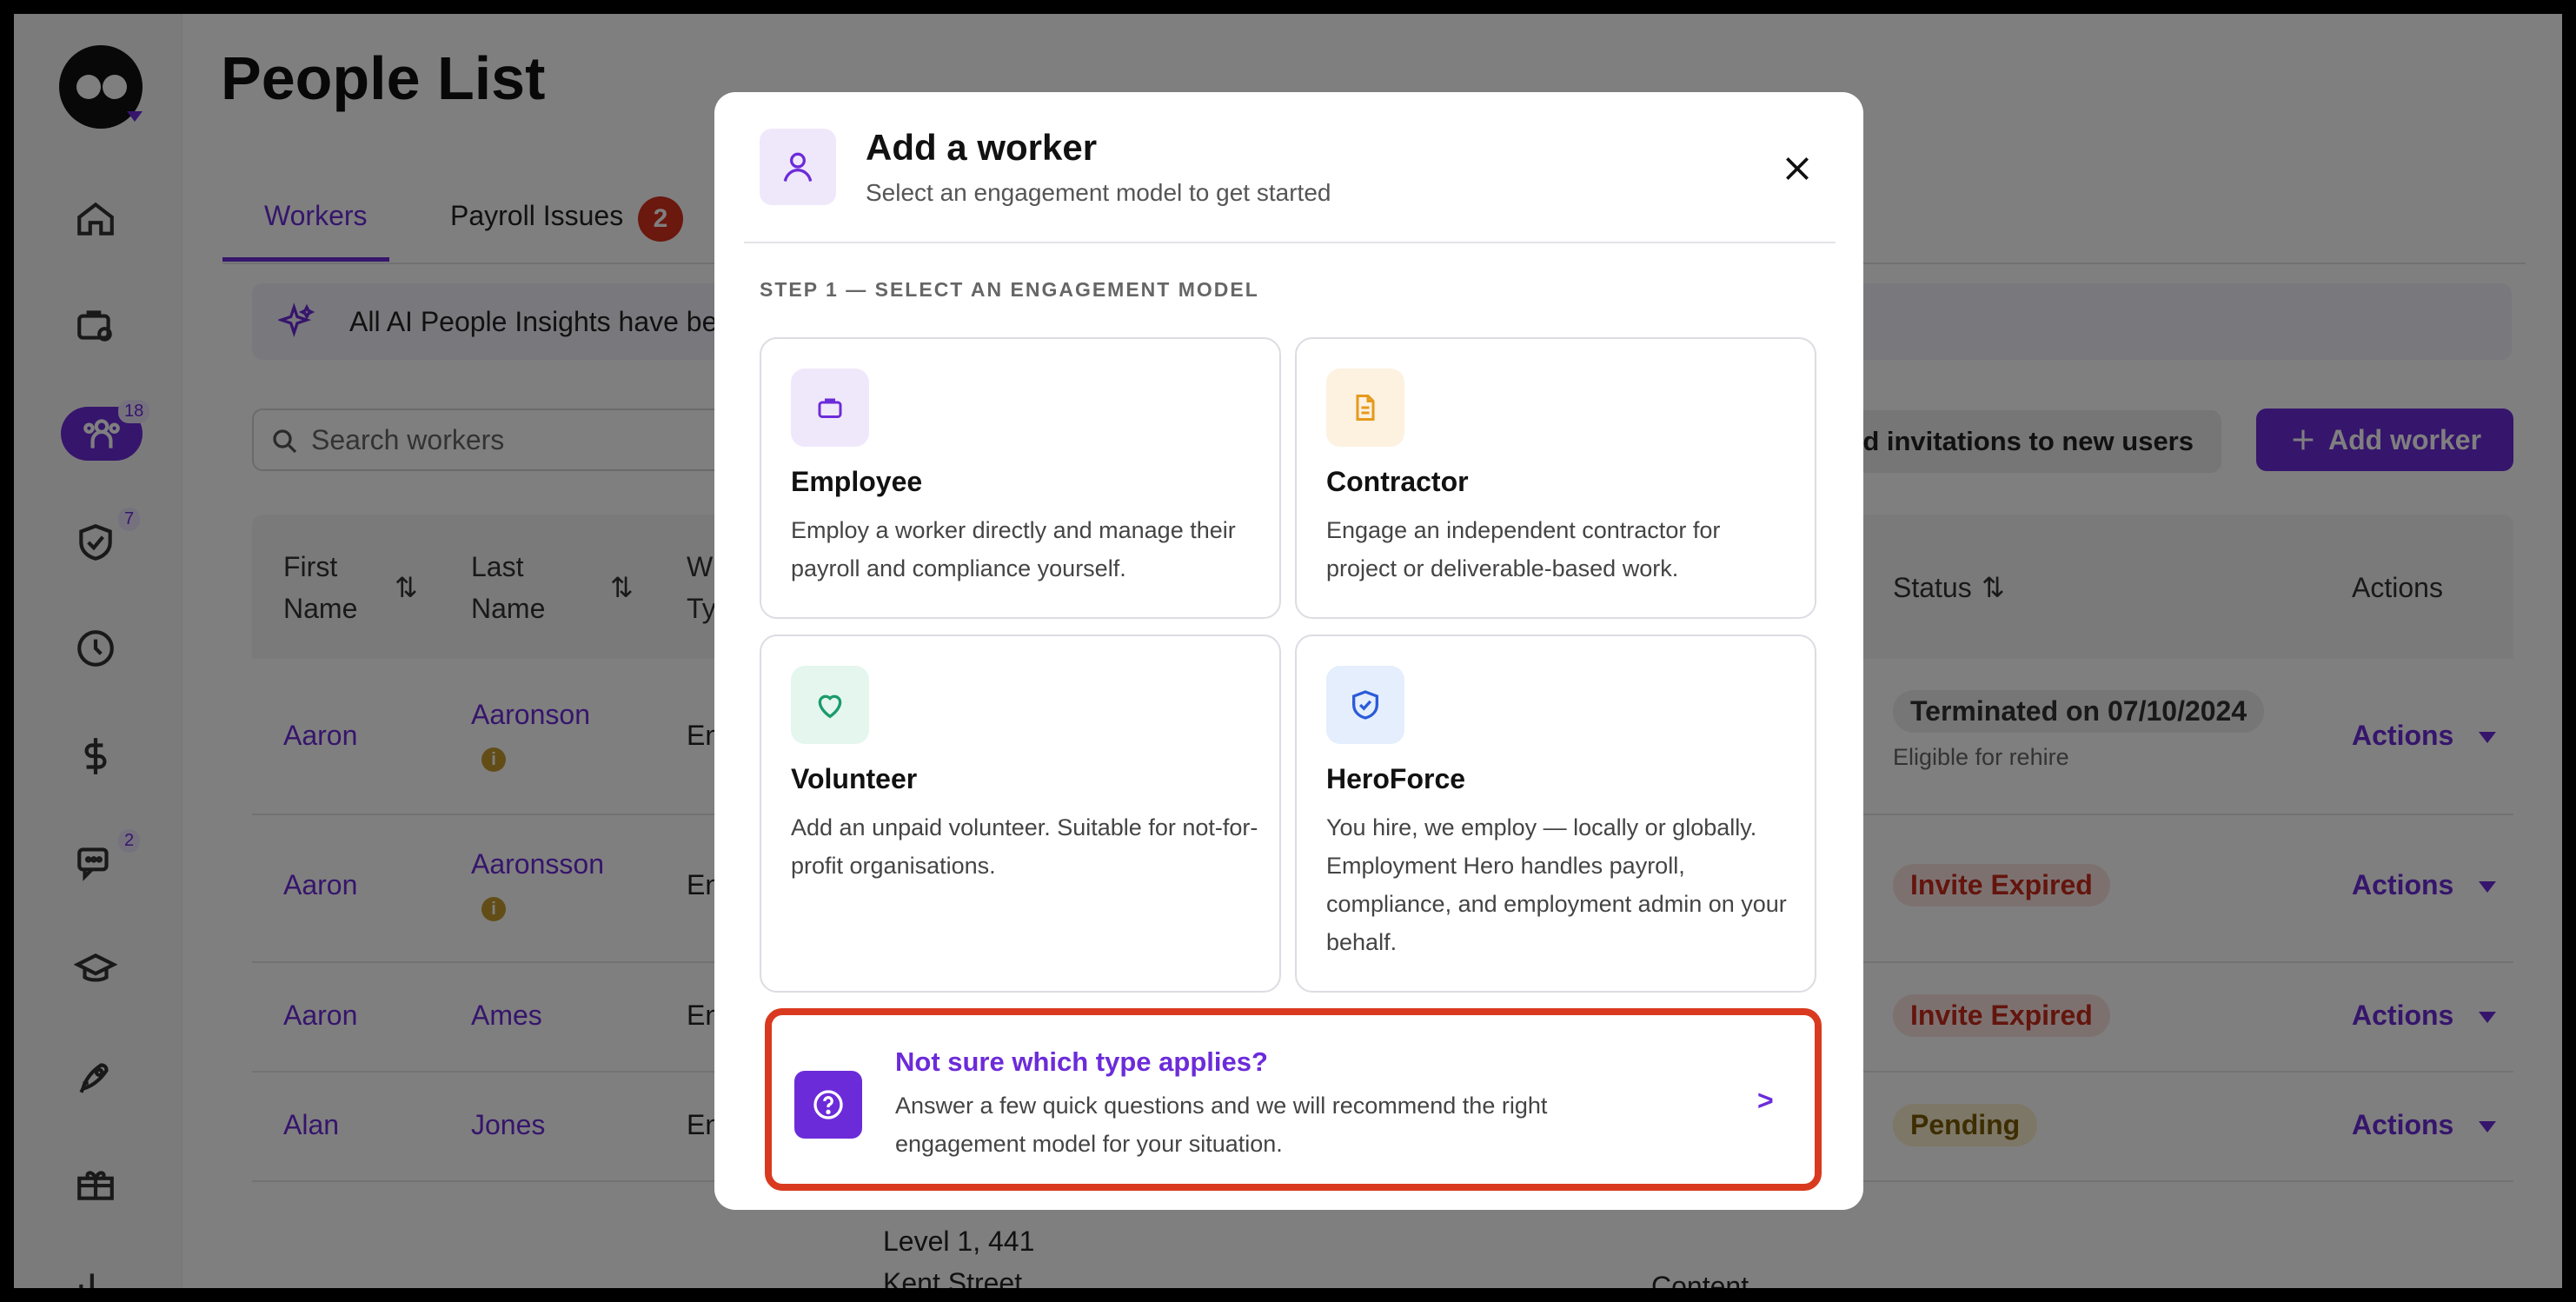  What do you see at coordinates (1397, 481) in the screenshot?
I see `card-title: Contractor` at bounding box center [1397, 481].